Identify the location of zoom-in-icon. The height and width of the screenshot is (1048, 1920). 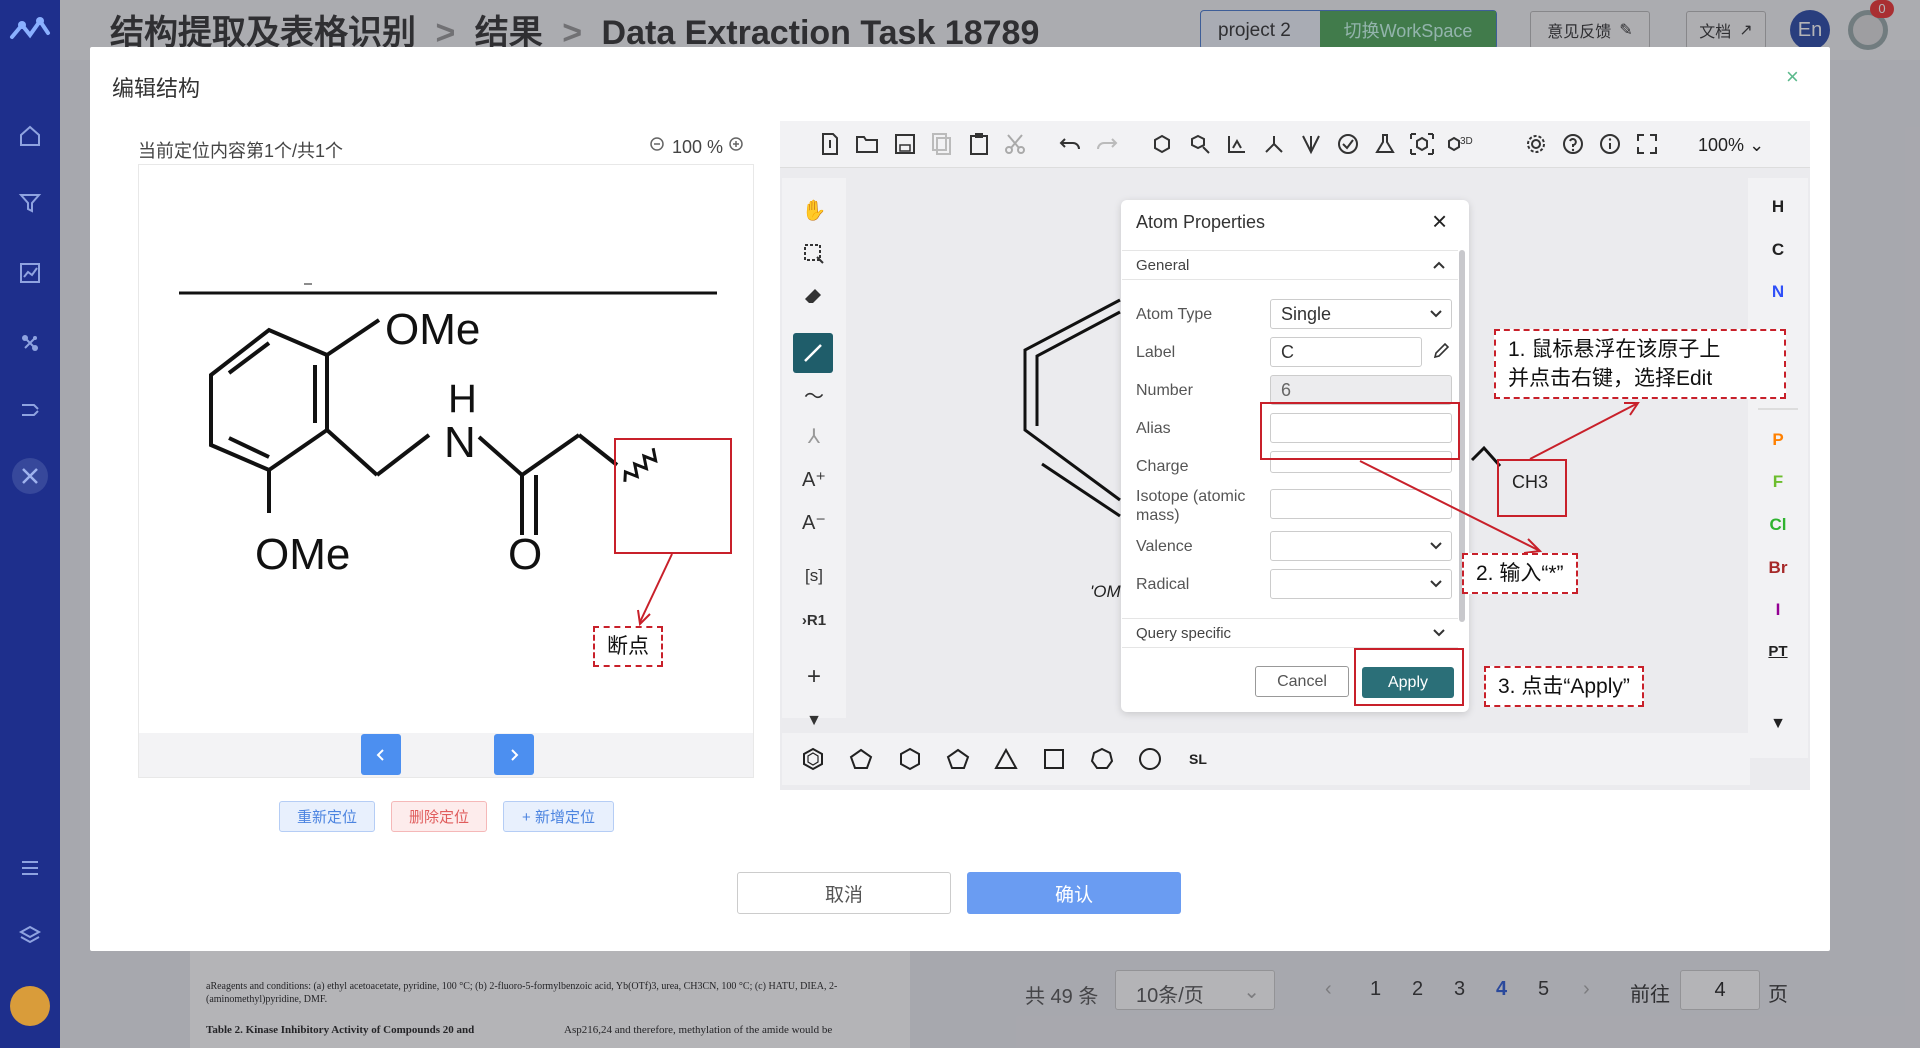
(737, 147).